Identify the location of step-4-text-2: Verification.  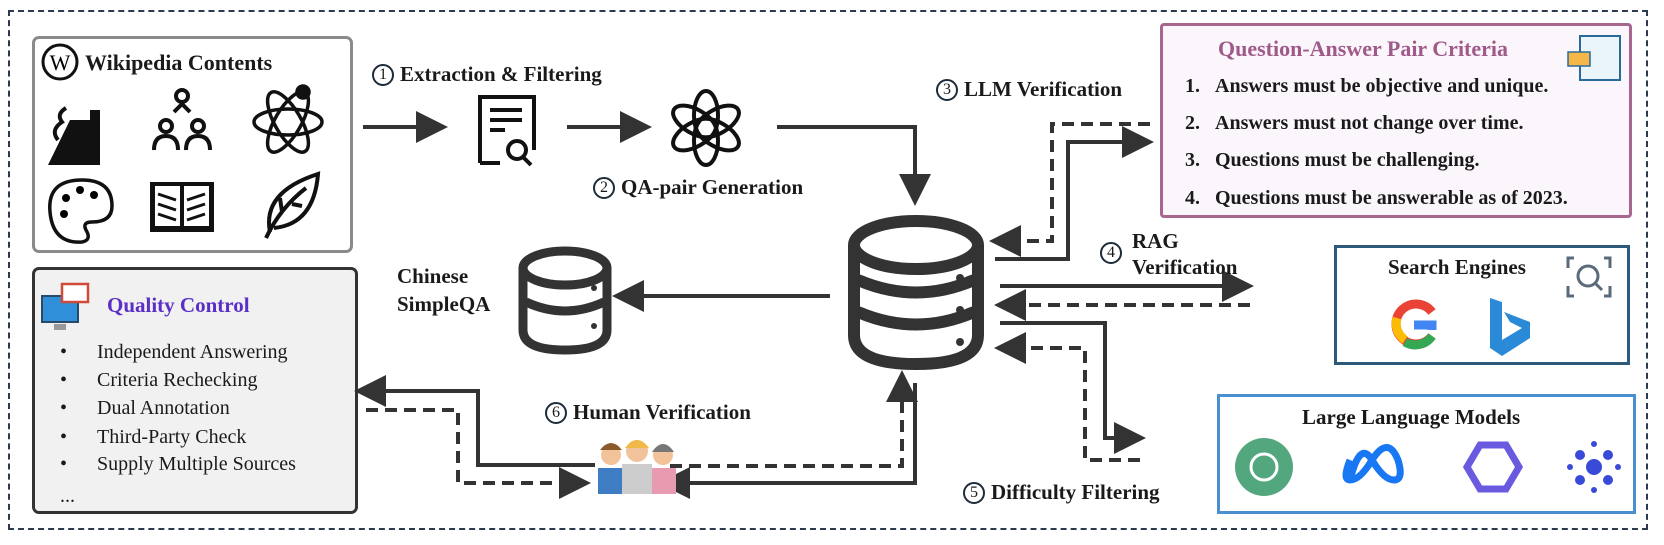
(1185, 267).